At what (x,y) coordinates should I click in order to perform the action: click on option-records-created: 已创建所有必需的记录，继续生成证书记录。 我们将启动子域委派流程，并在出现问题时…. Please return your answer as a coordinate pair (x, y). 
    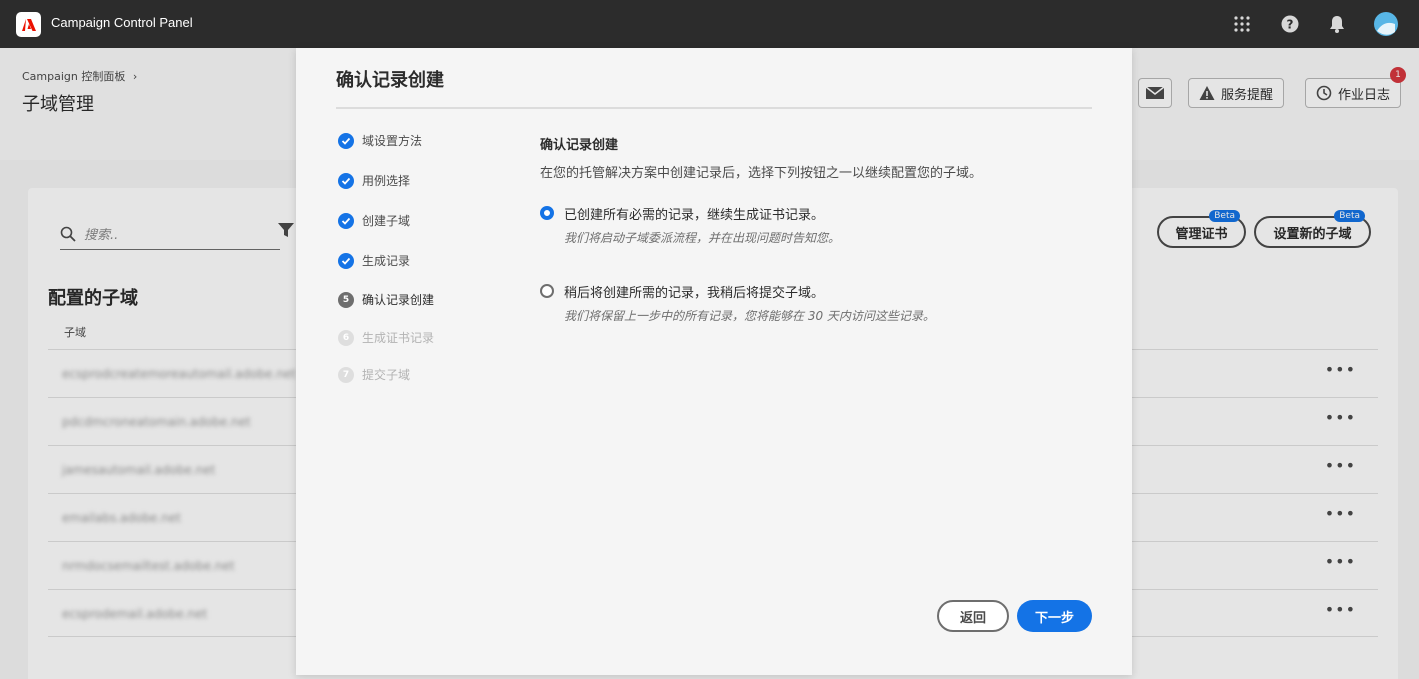
    Looking at the image, I should click on (690, 225).